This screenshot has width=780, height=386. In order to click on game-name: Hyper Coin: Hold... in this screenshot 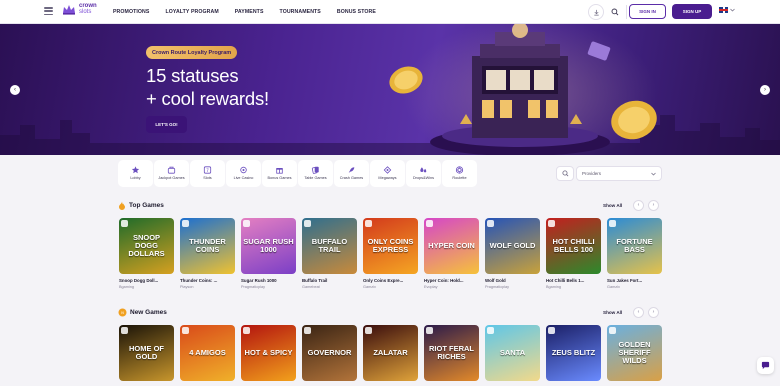, I will do `click(451, 280)`.